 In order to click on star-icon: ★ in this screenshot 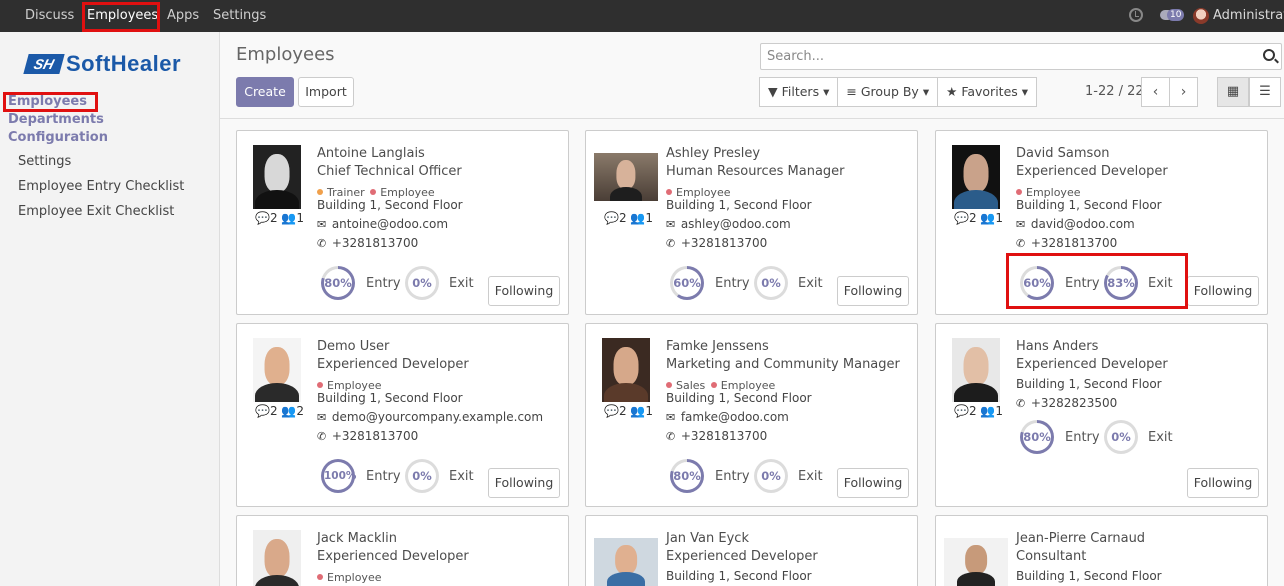, I will do `click(952, 91)`.